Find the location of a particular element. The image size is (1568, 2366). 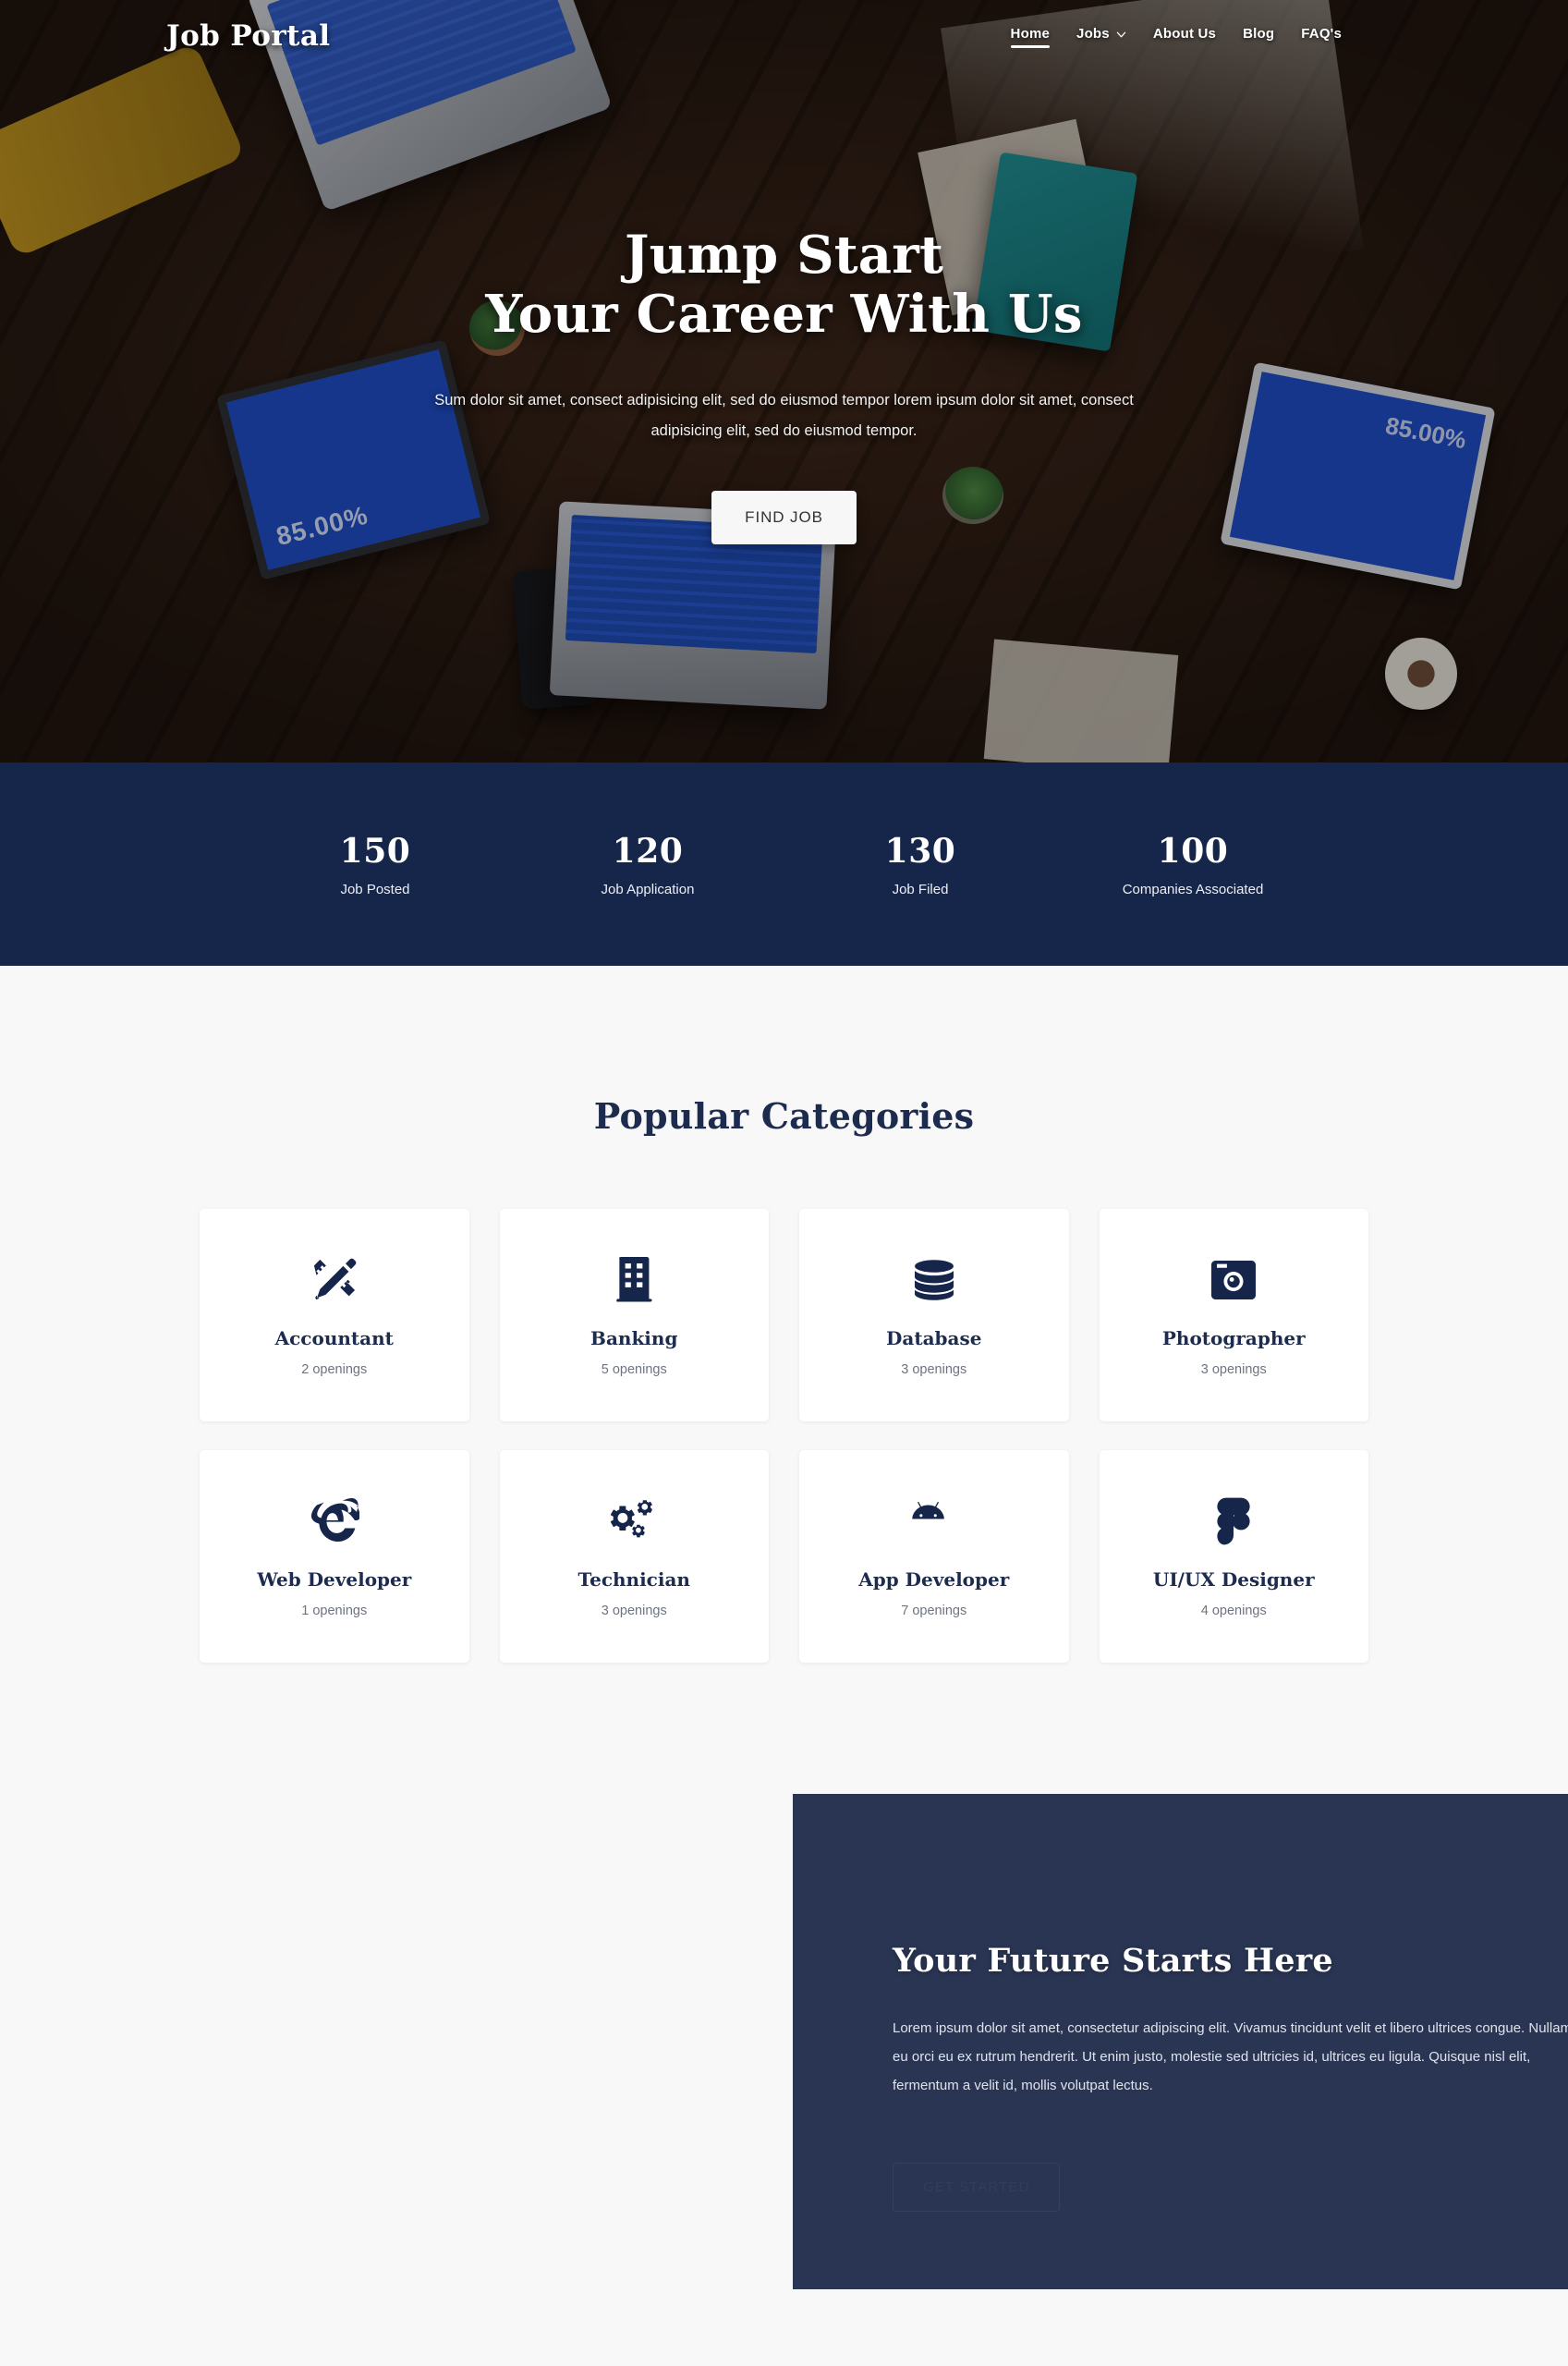

stat-value: 130 is located at coordinates (920, 851).